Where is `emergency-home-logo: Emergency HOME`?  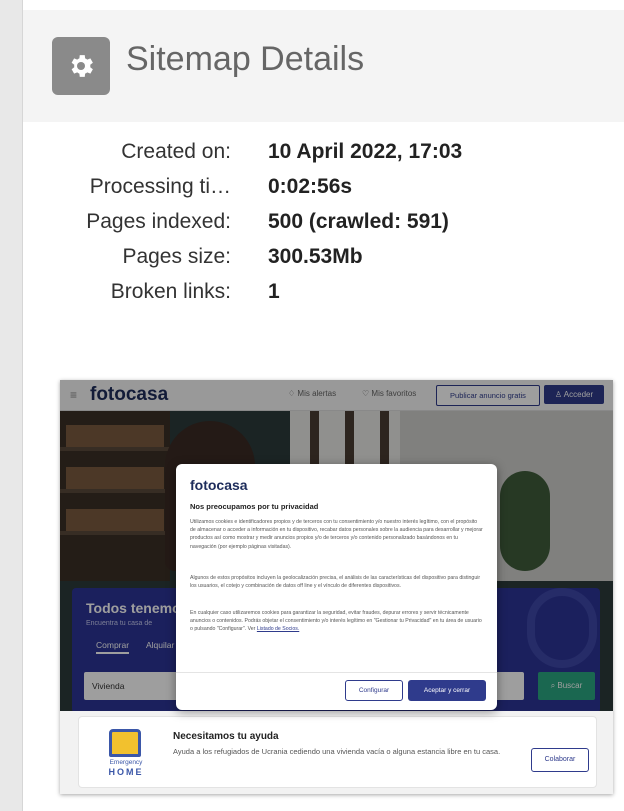 emergency-home-logo: Emergency HOME is located at coordinates (126, 753).